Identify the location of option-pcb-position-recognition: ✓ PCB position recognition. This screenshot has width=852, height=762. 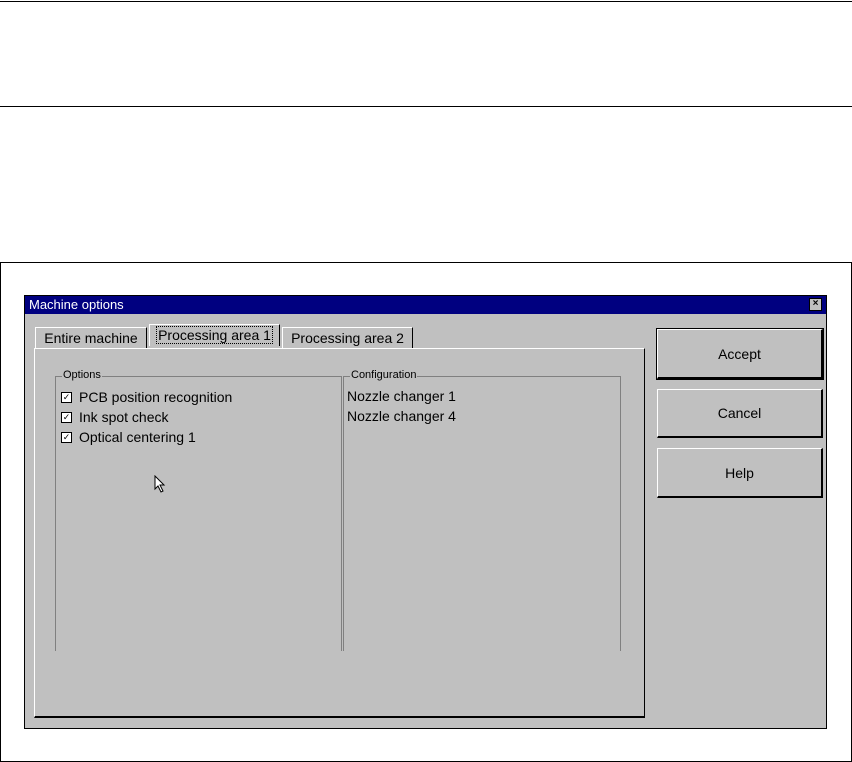
(146, 397).